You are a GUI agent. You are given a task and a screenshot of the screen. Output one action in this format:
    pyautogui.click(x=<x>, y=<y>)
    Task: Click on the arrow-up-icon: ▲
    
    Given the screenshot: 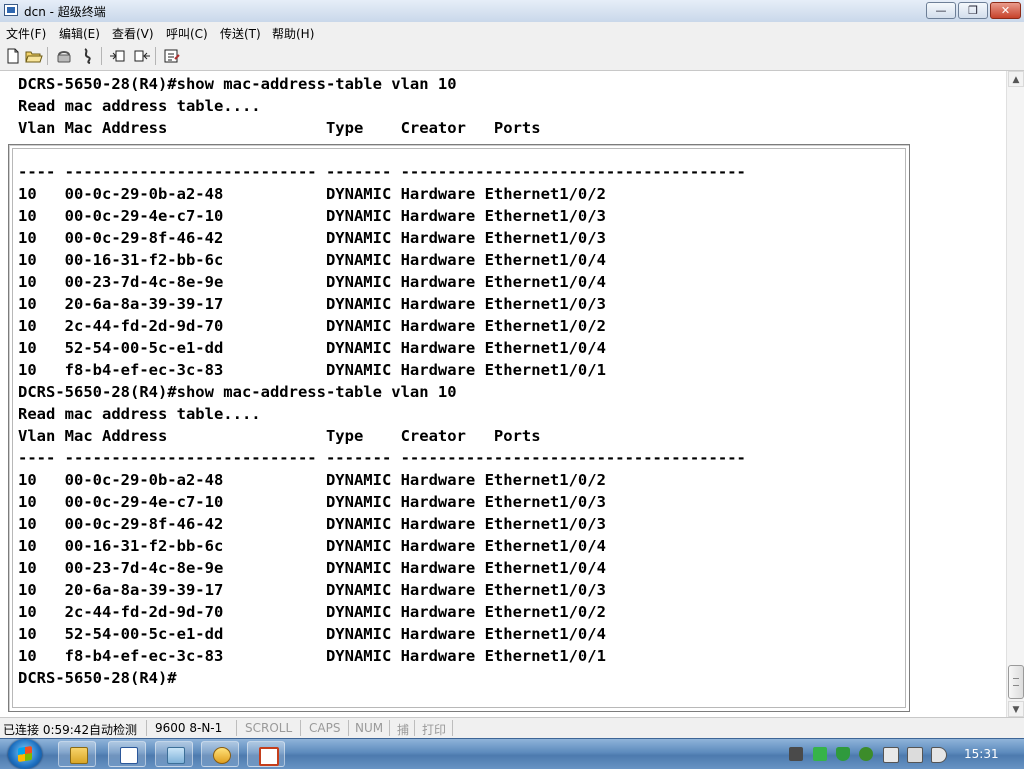 What is the action you would take?
    pyautogui.click(x=1016, y=80)
    